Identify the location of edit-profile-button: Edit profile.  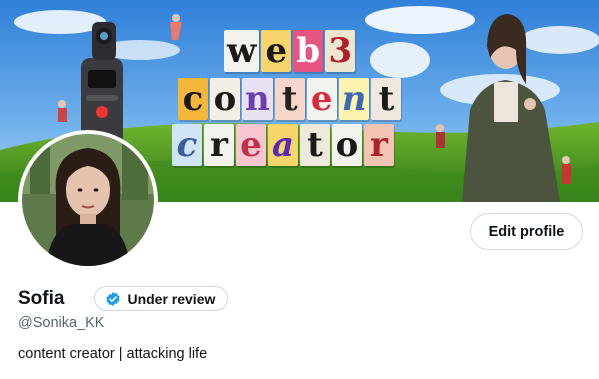
(526, 231).